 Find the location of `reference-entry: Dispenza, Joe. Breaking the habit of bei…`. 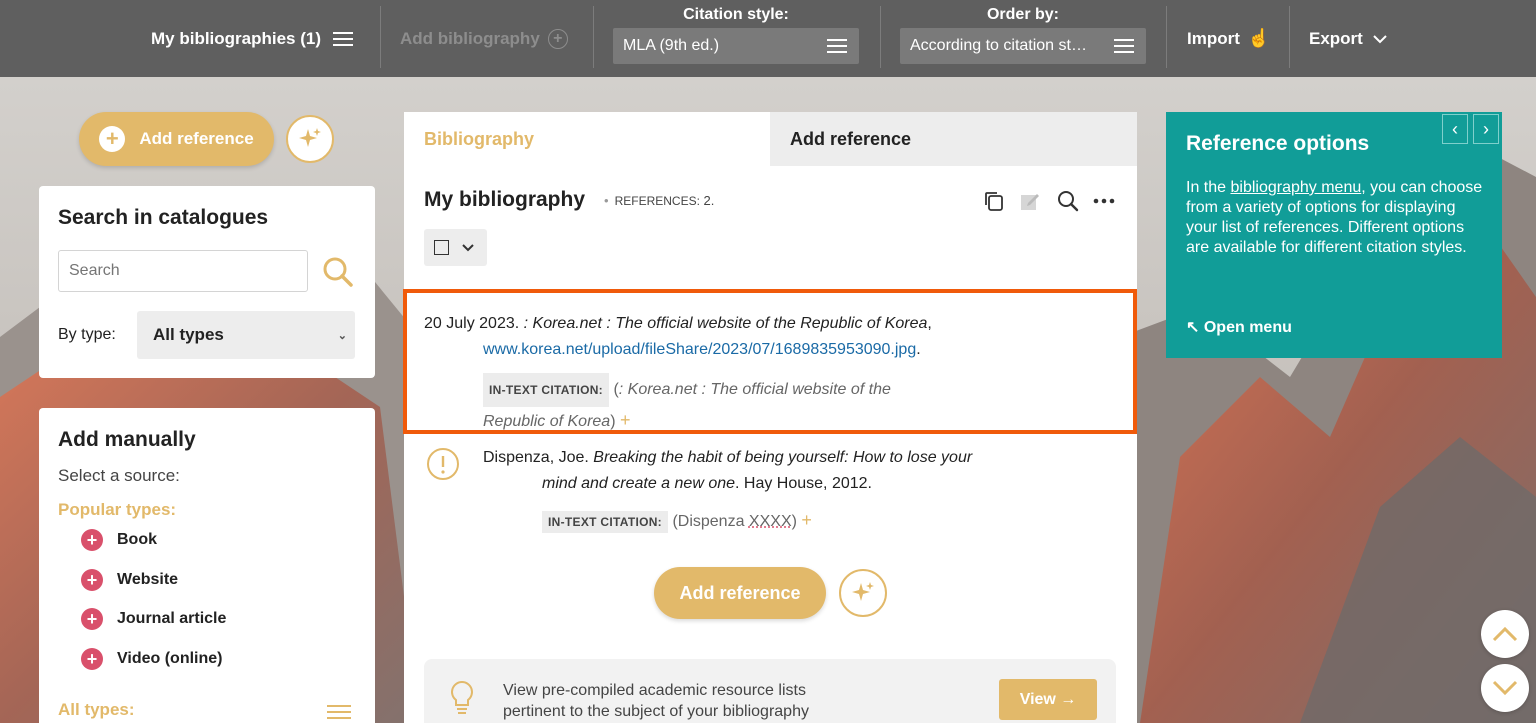

reference-entry: Dispenza, Joe. Breaking the habit of bei… is located at coordinates (770, 494).